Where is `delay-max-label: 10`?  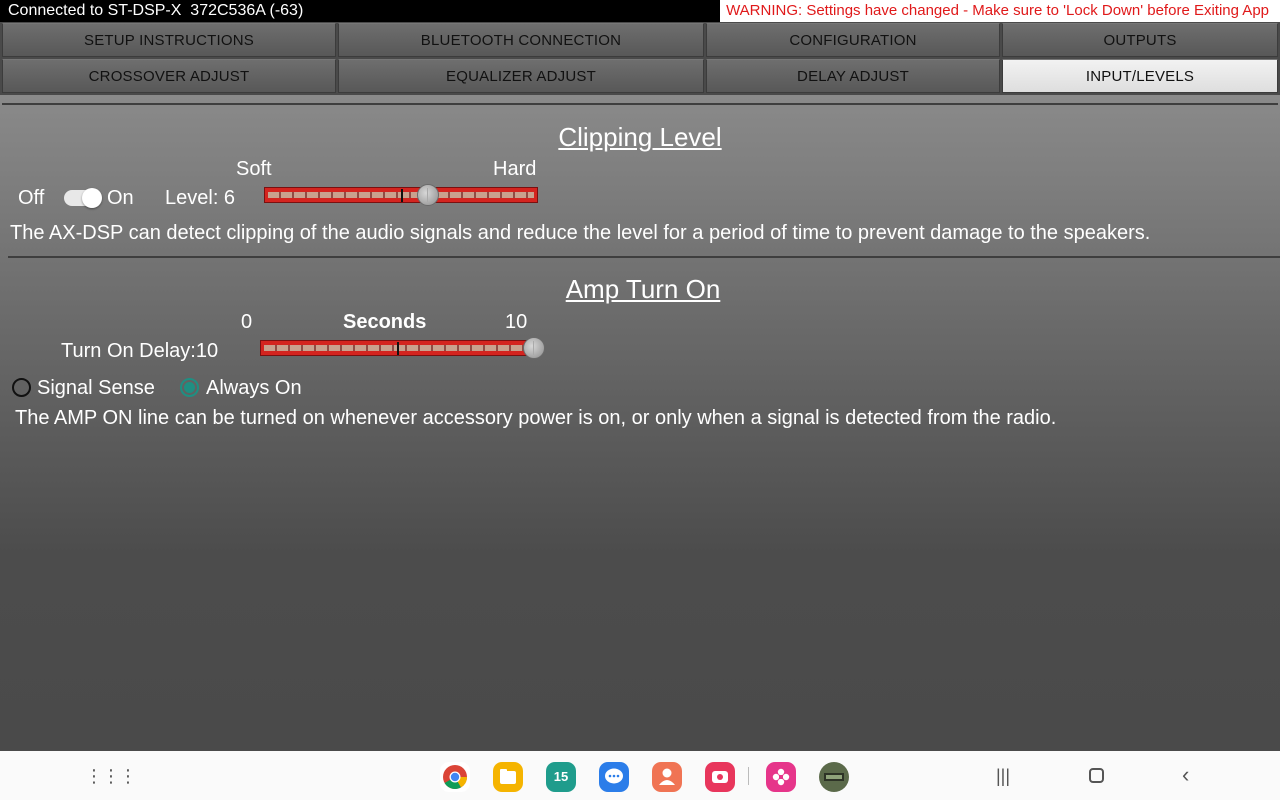
delay-max-label: 10 is located at coordinates (516, 322).